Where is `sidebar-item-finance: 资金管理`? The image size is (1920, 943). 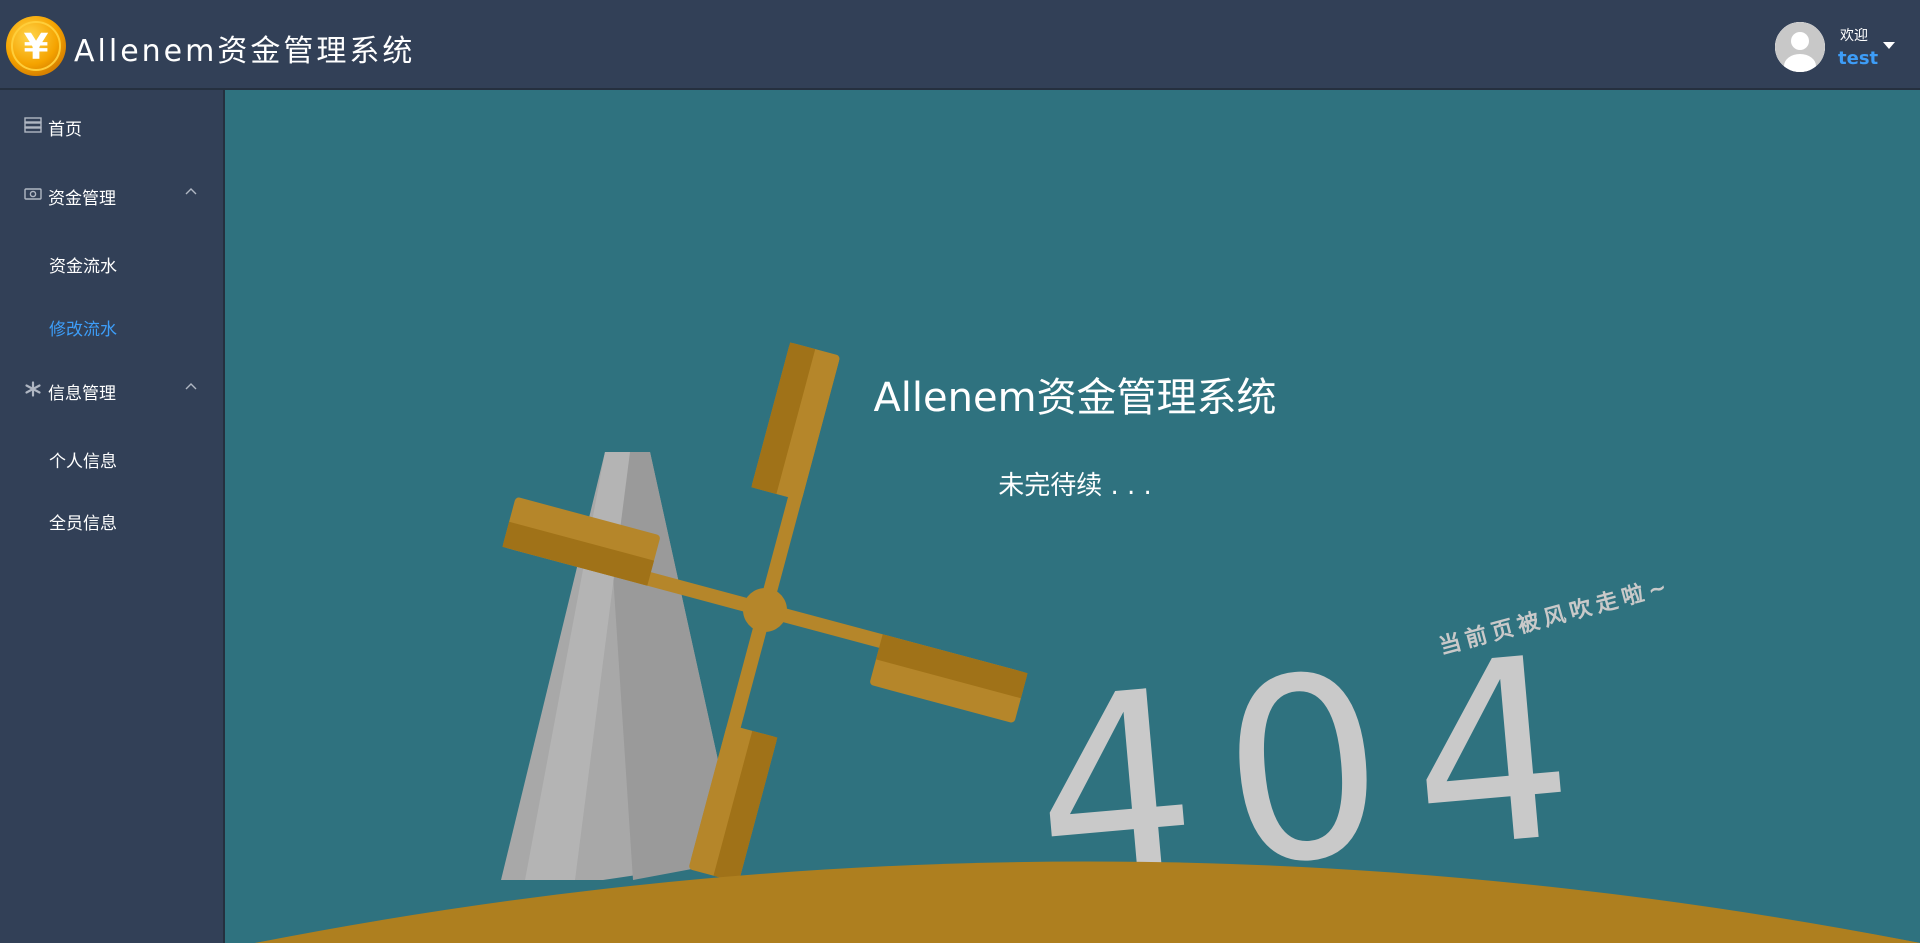
sidebar-item-finance: 资金管理 is located at coordinates (111, 195).